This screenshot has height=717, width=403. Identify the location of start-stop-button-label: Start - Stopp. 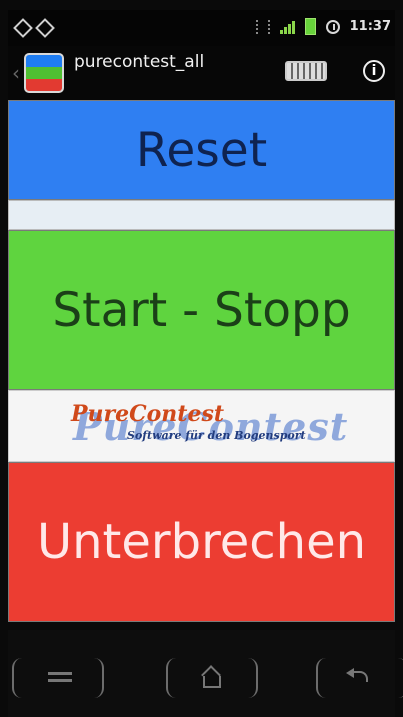
(201, 310).